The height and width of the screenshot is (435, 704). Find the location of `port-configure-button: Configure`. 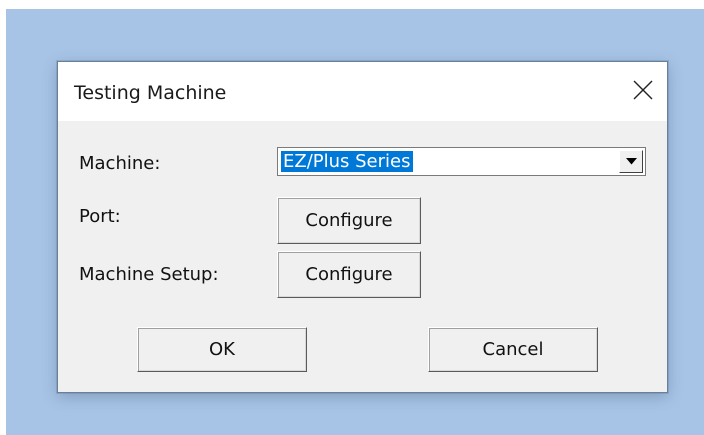

port-configure-button: Configure is located at coordinates (349, 220).